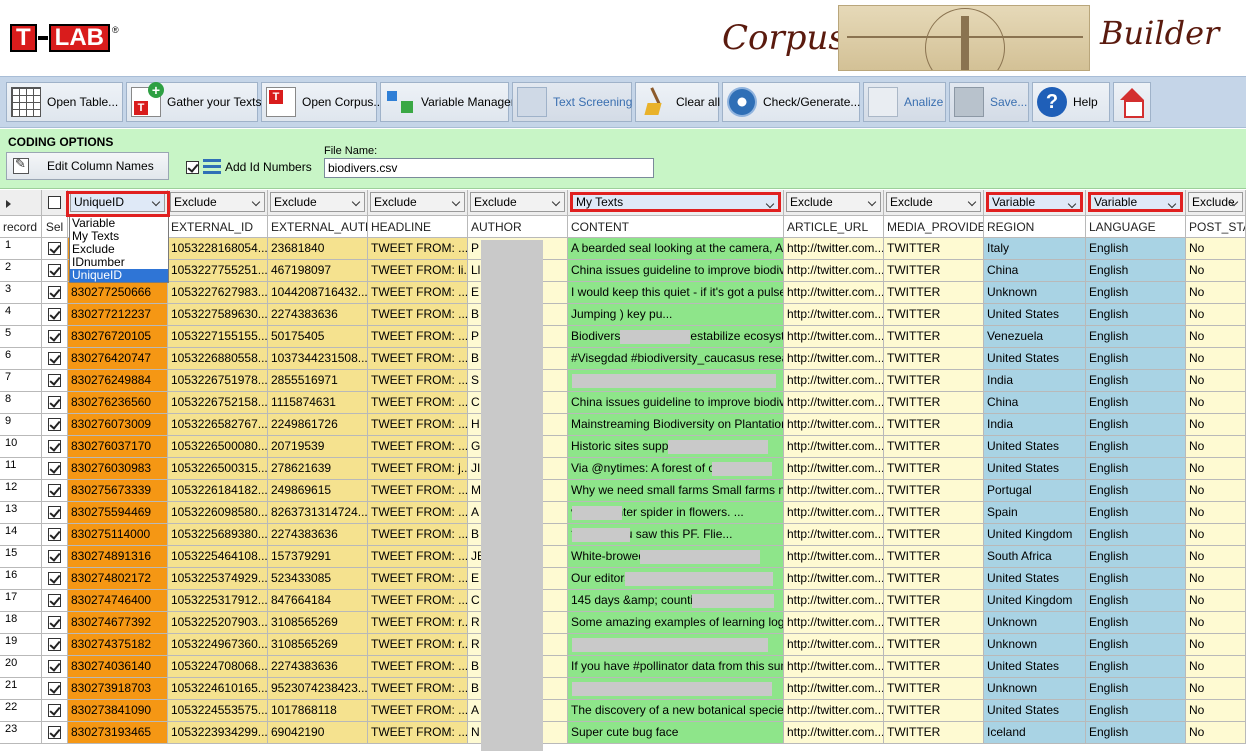 Image resolution: width=1246 pixels, height=751 pixels. I want to click on home-button, so click(1132, 102).